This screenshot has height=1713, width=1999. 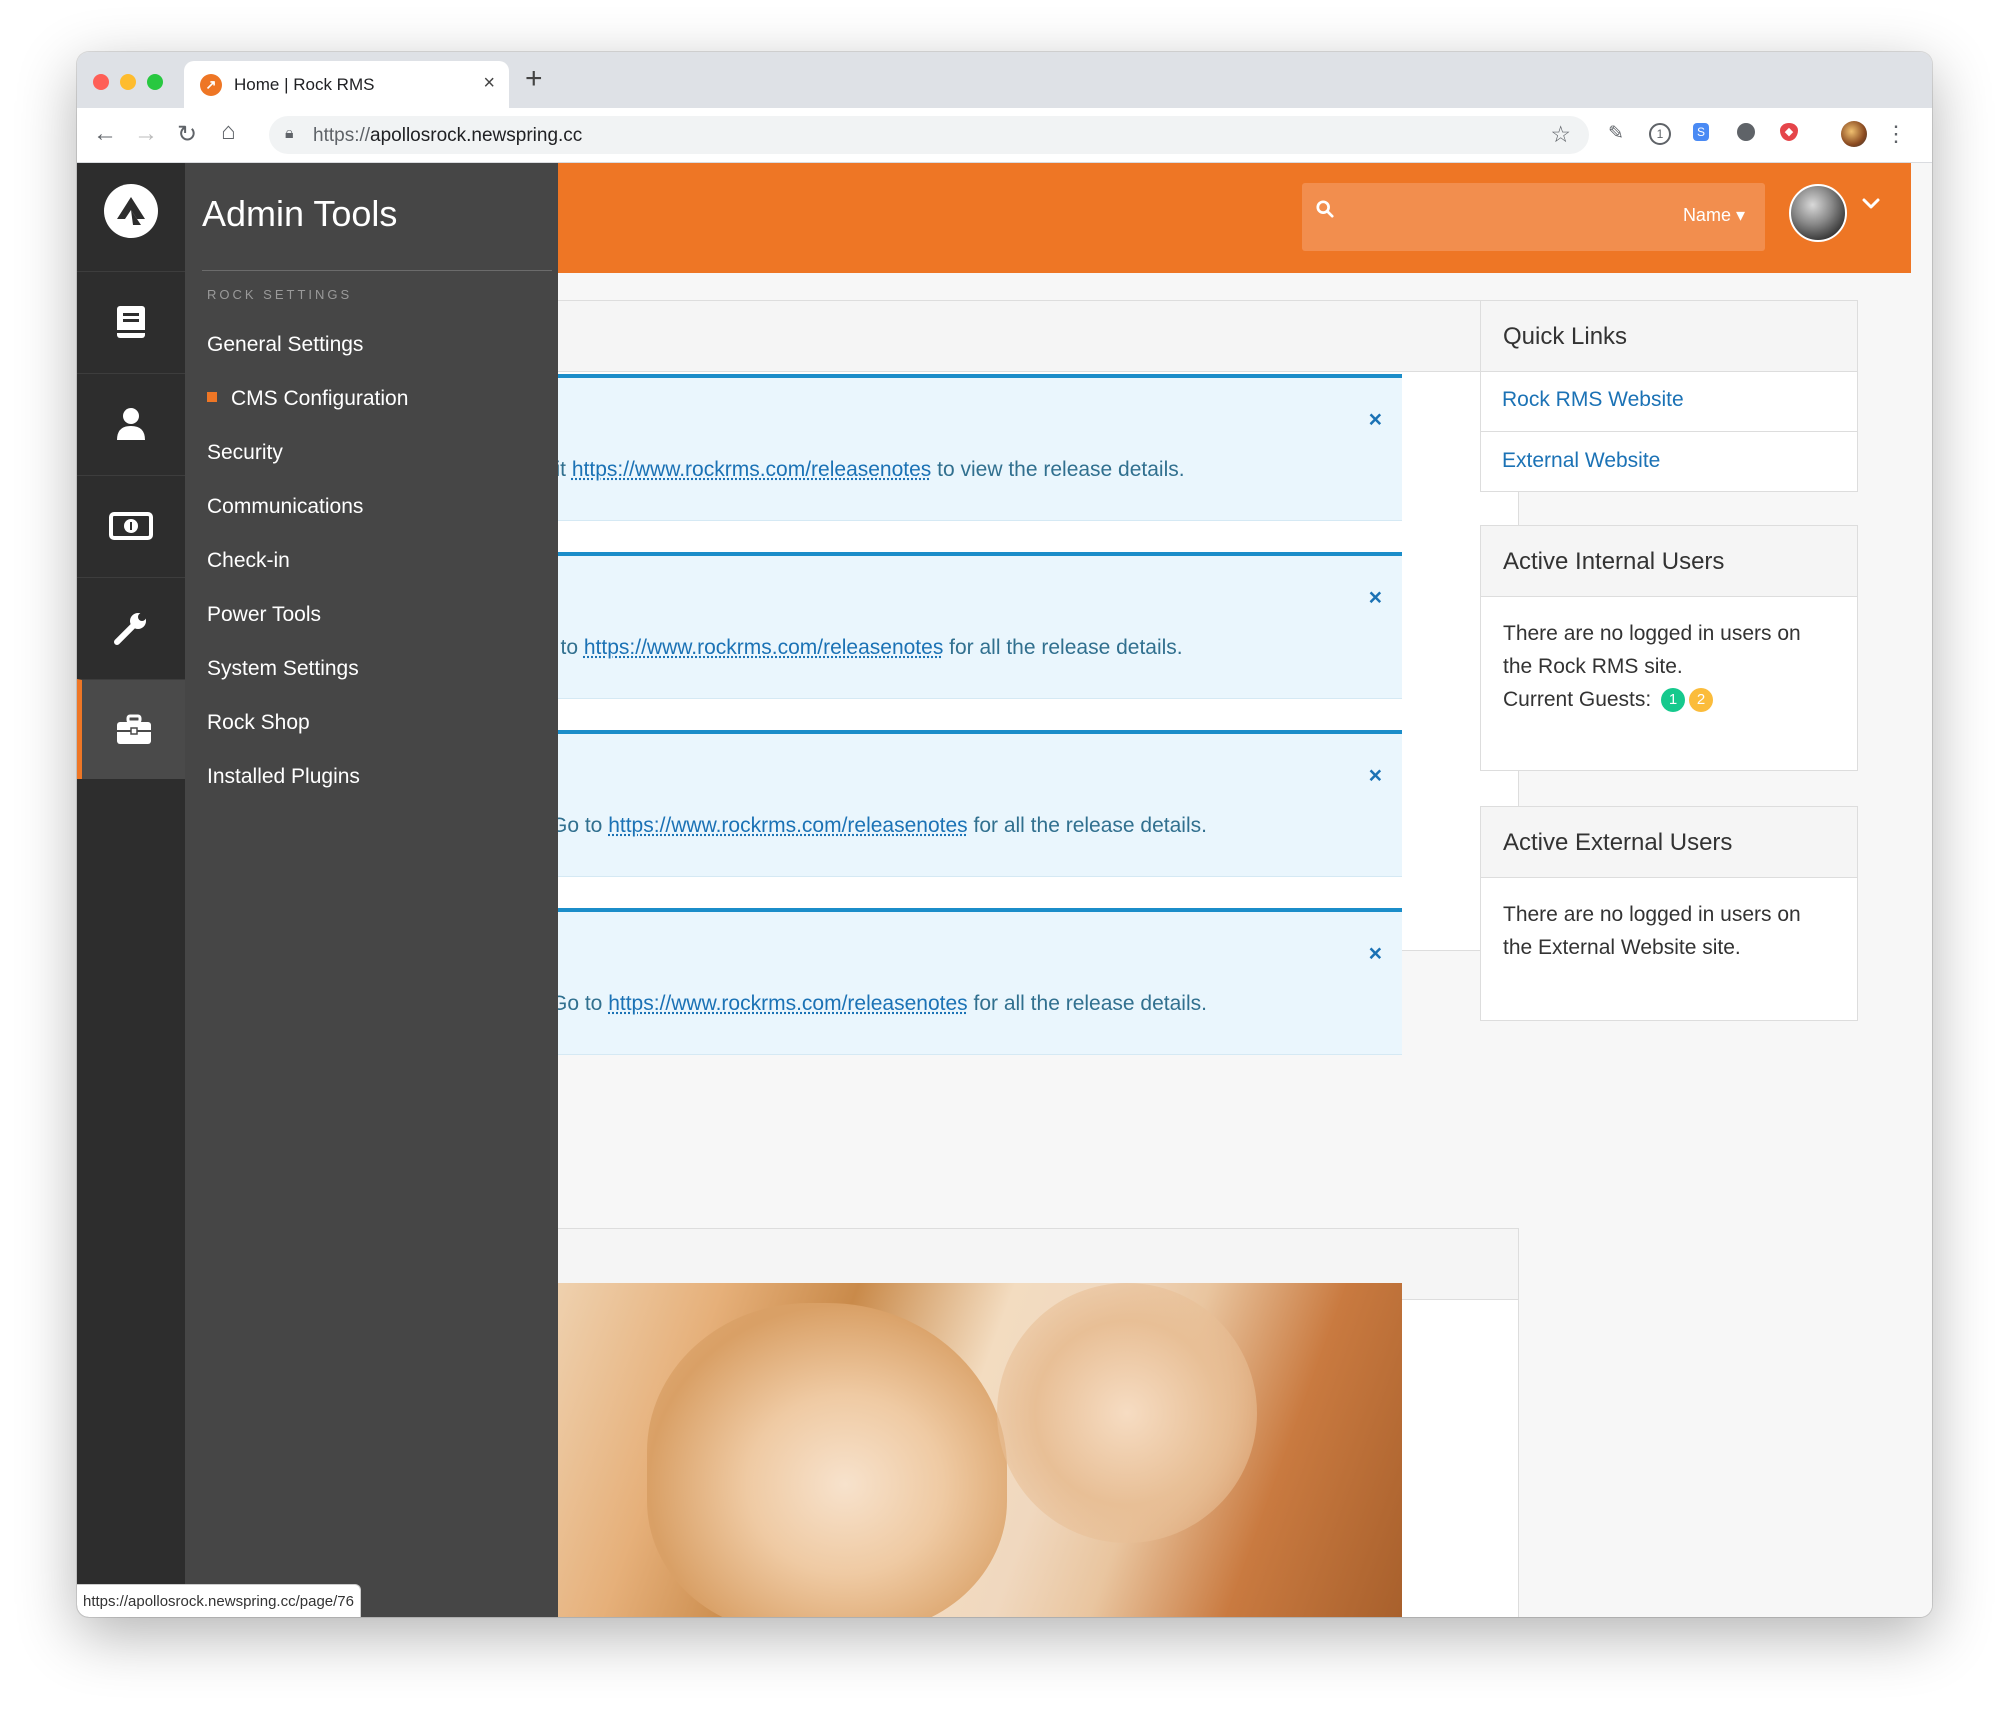 What do you see at coordinates (1818, 213) in the screenshot?
I see `avatar` at bounding box center [1818, 213].